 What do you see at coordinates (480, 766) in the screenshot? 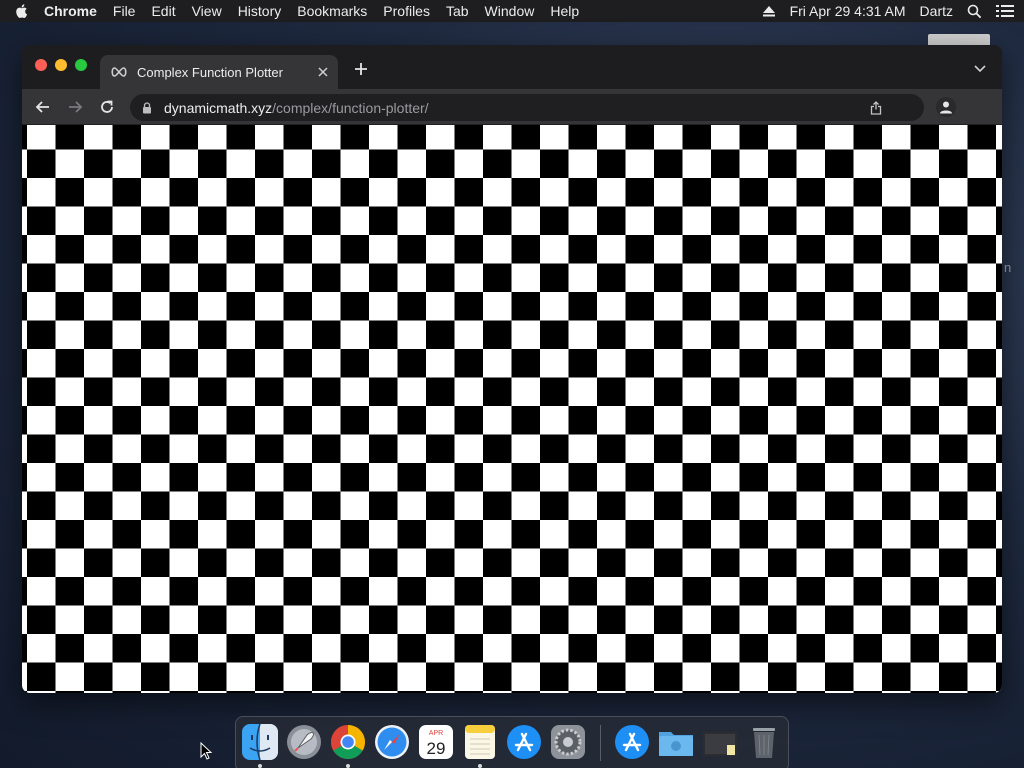
I see `notes-running-indicator` at bounding box center [480, 766].